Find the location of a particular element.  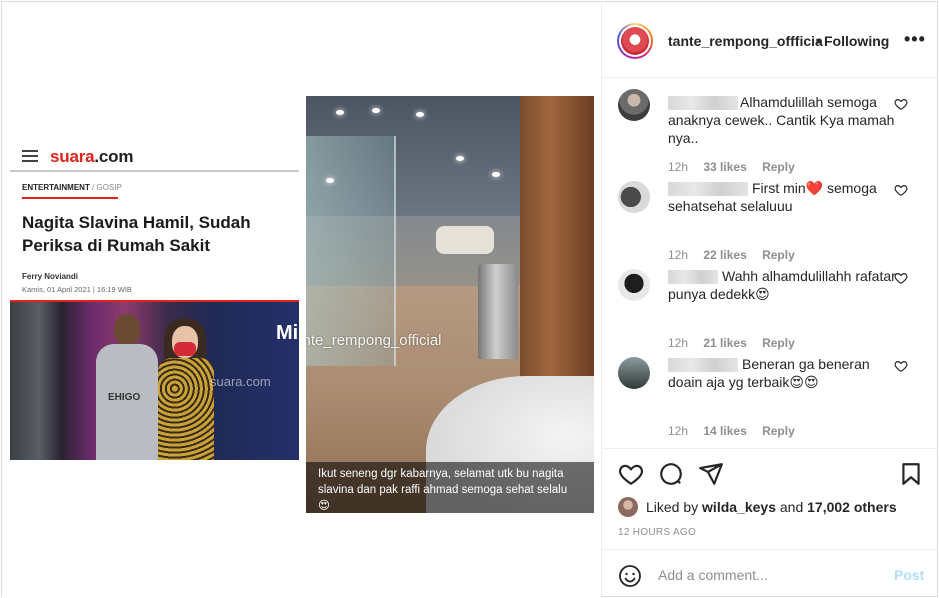

others-count: 17,002 others is located at coordinates (852, 507).